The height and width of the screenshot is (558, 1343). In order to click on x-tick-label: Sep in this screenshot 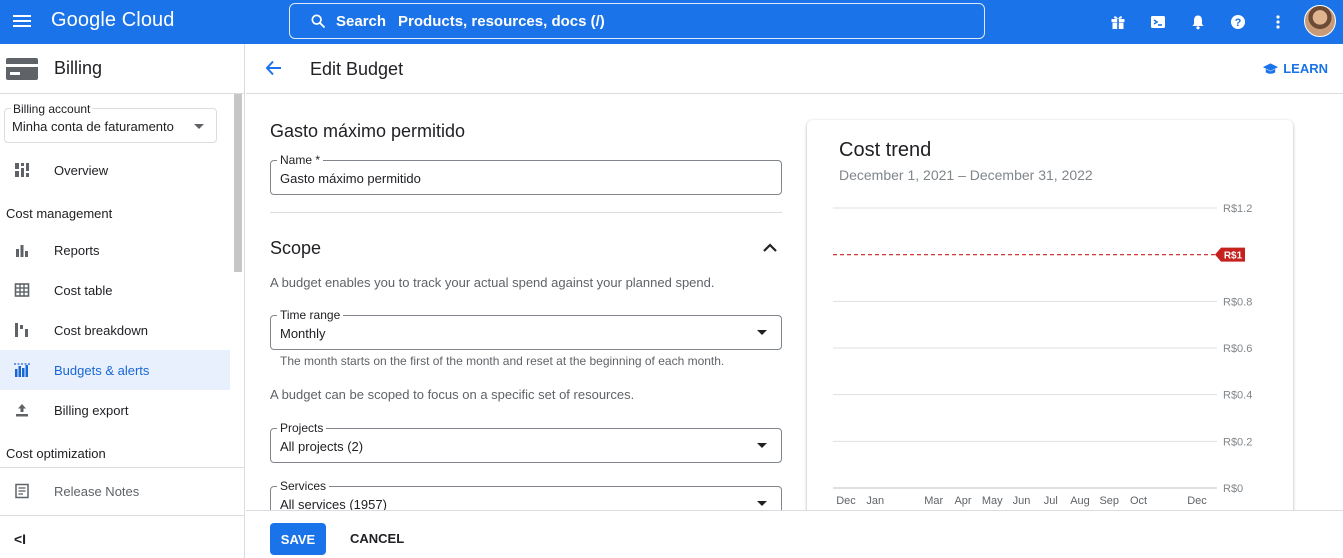, I will do `click(1109, 501)`.